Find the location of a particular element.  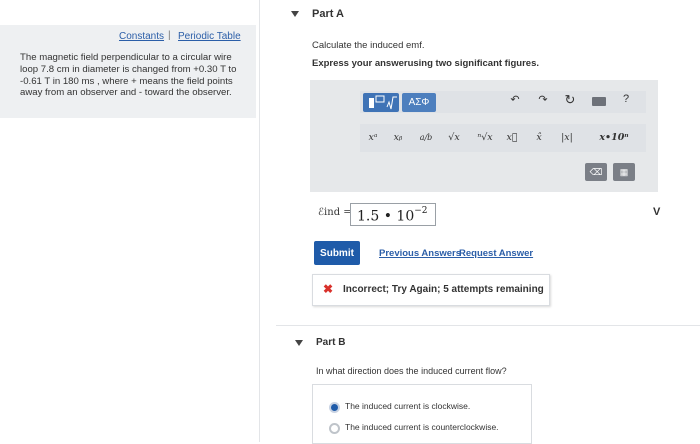

templates-button is located at coordinates (381, 102).